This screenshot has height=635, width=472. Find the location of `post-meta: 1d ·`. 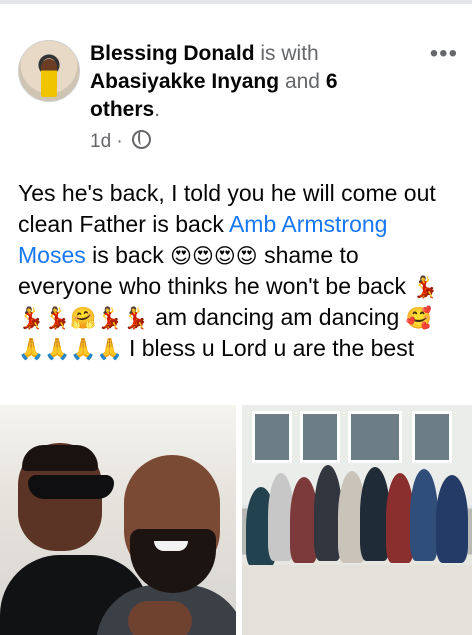

post-meta: 1d · is located at coordinates (121, 141).